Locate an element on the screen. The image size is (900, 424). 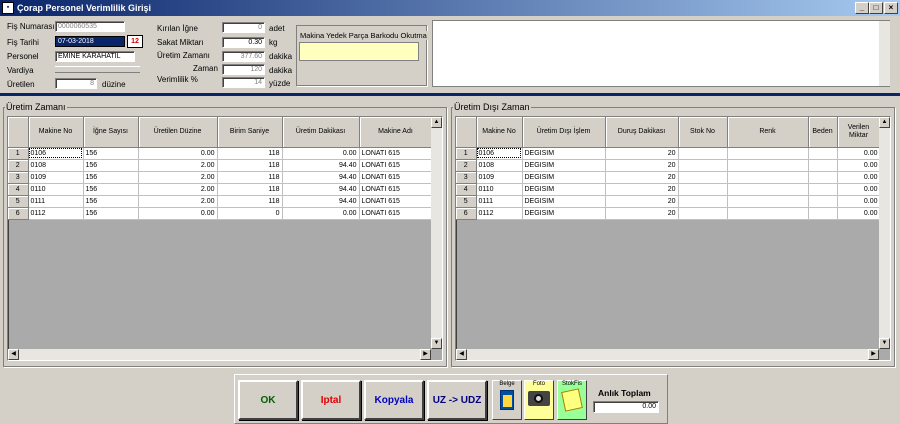
table-row: 5 0111 DEGISIM 20 0.00 is located at coordinates (668, 201).